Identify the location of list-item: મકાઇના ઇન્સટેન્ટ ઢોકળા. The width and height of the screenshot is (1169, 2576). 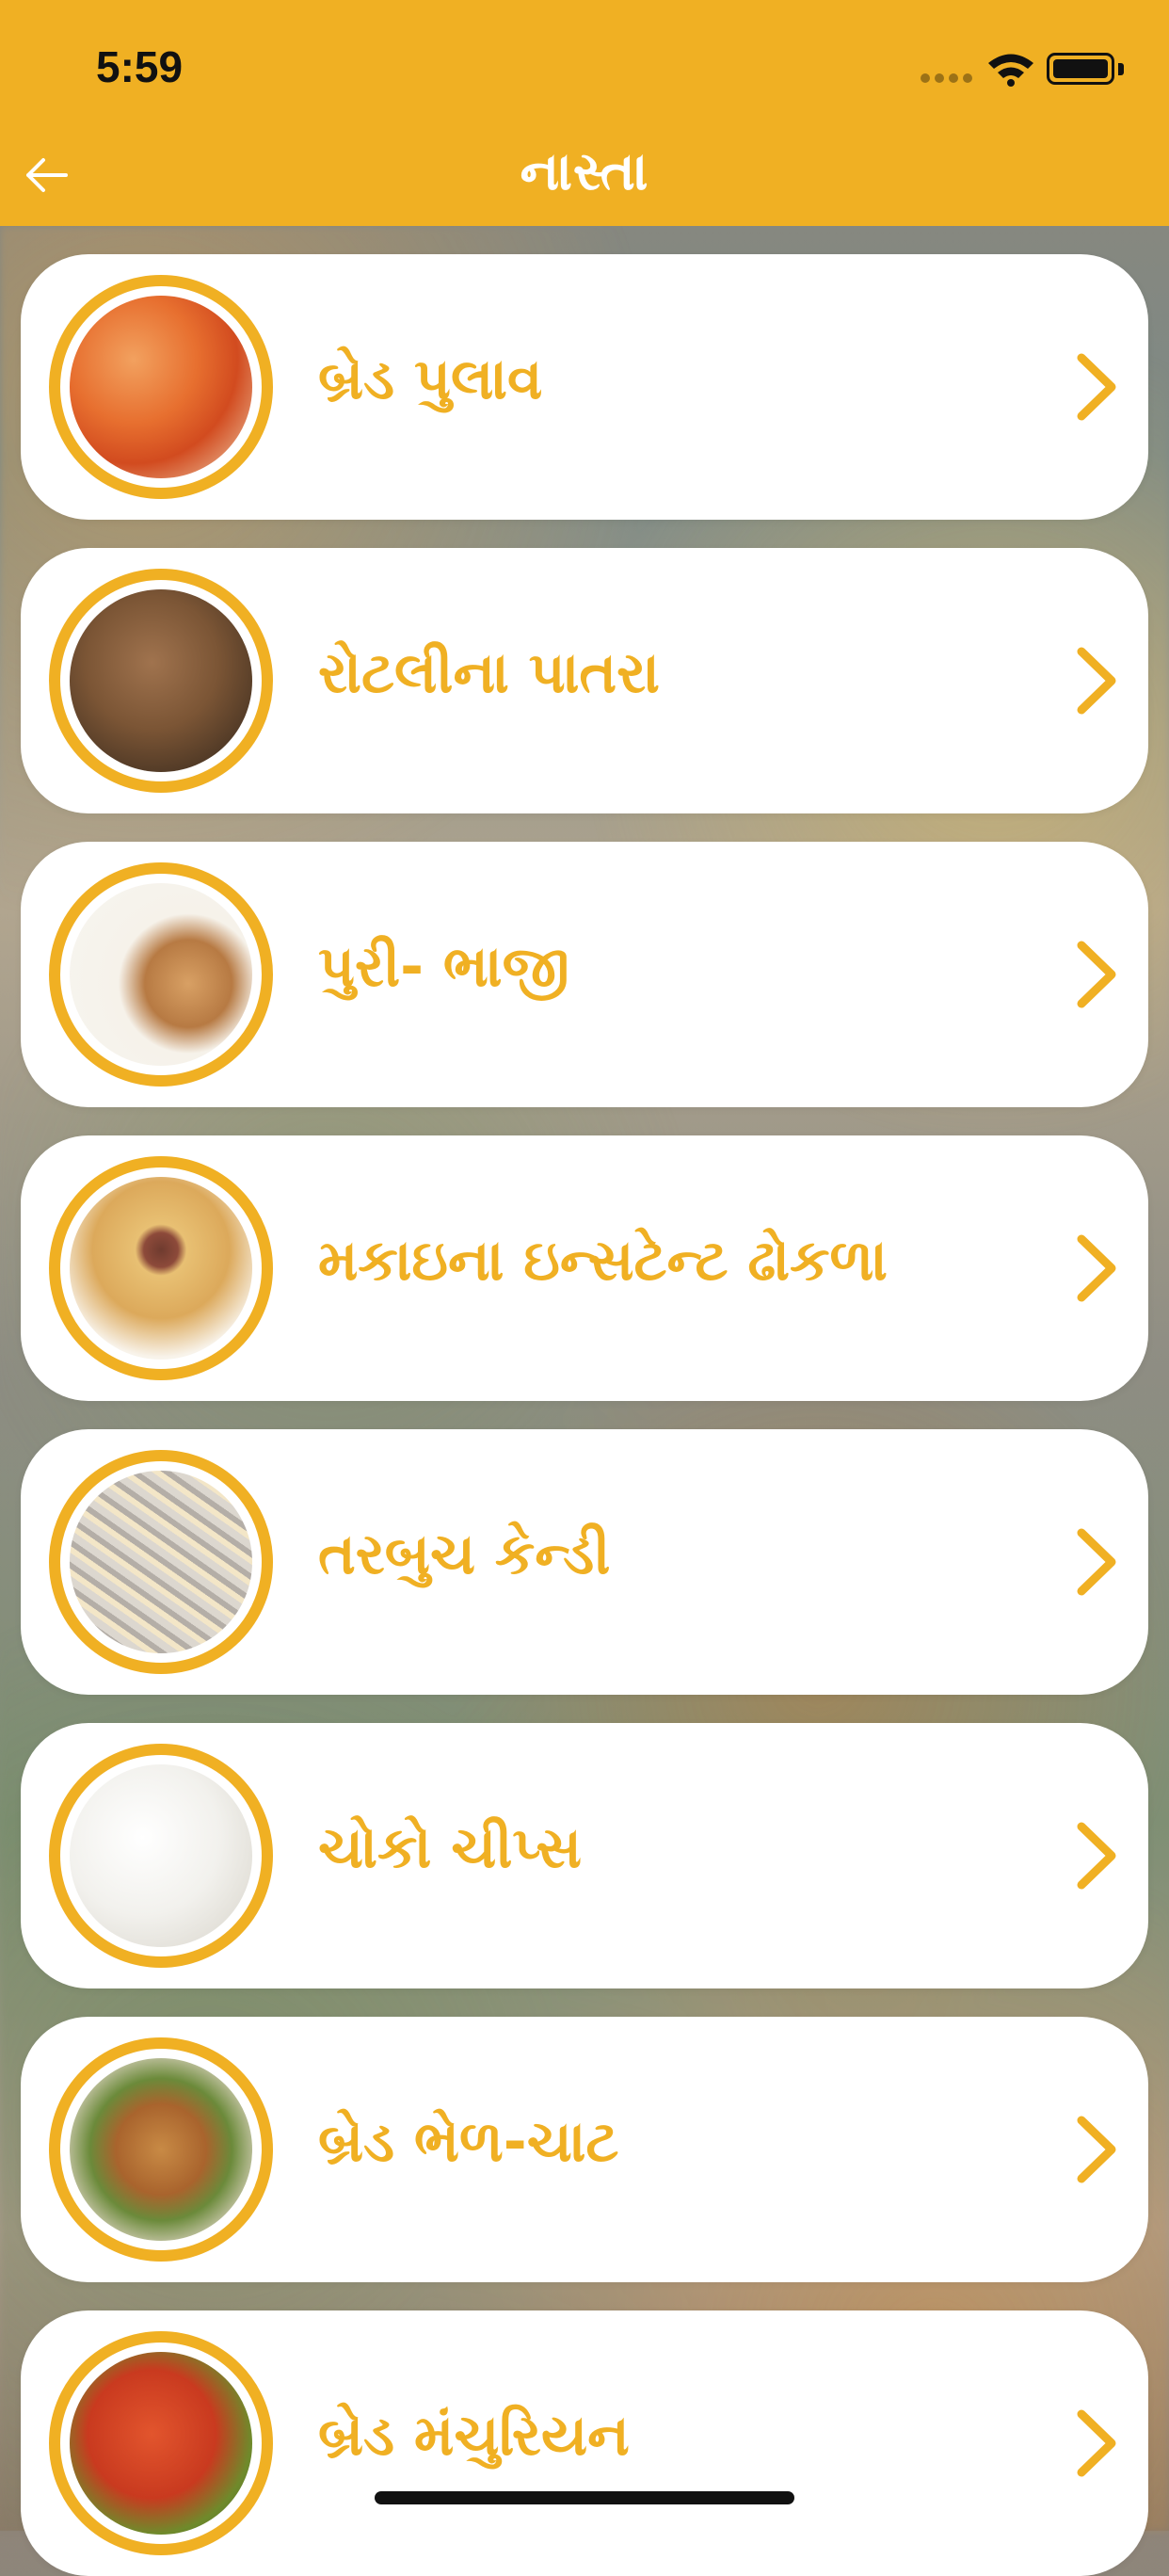
(584, 1268).